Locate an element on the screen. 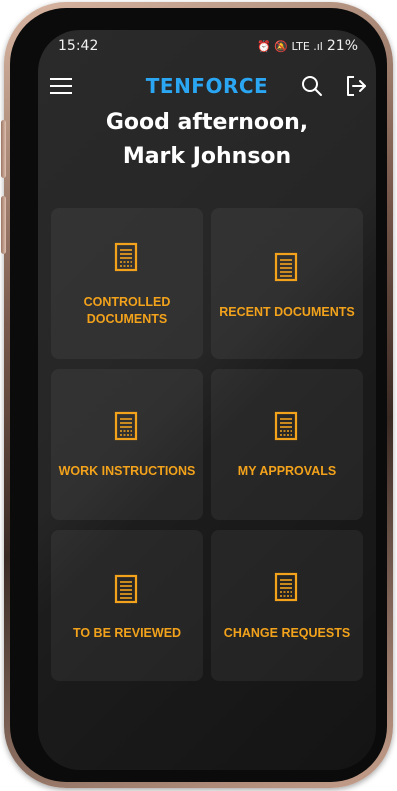  tile-label-line: MY APPROVALS is located at coordinates (287, 471).